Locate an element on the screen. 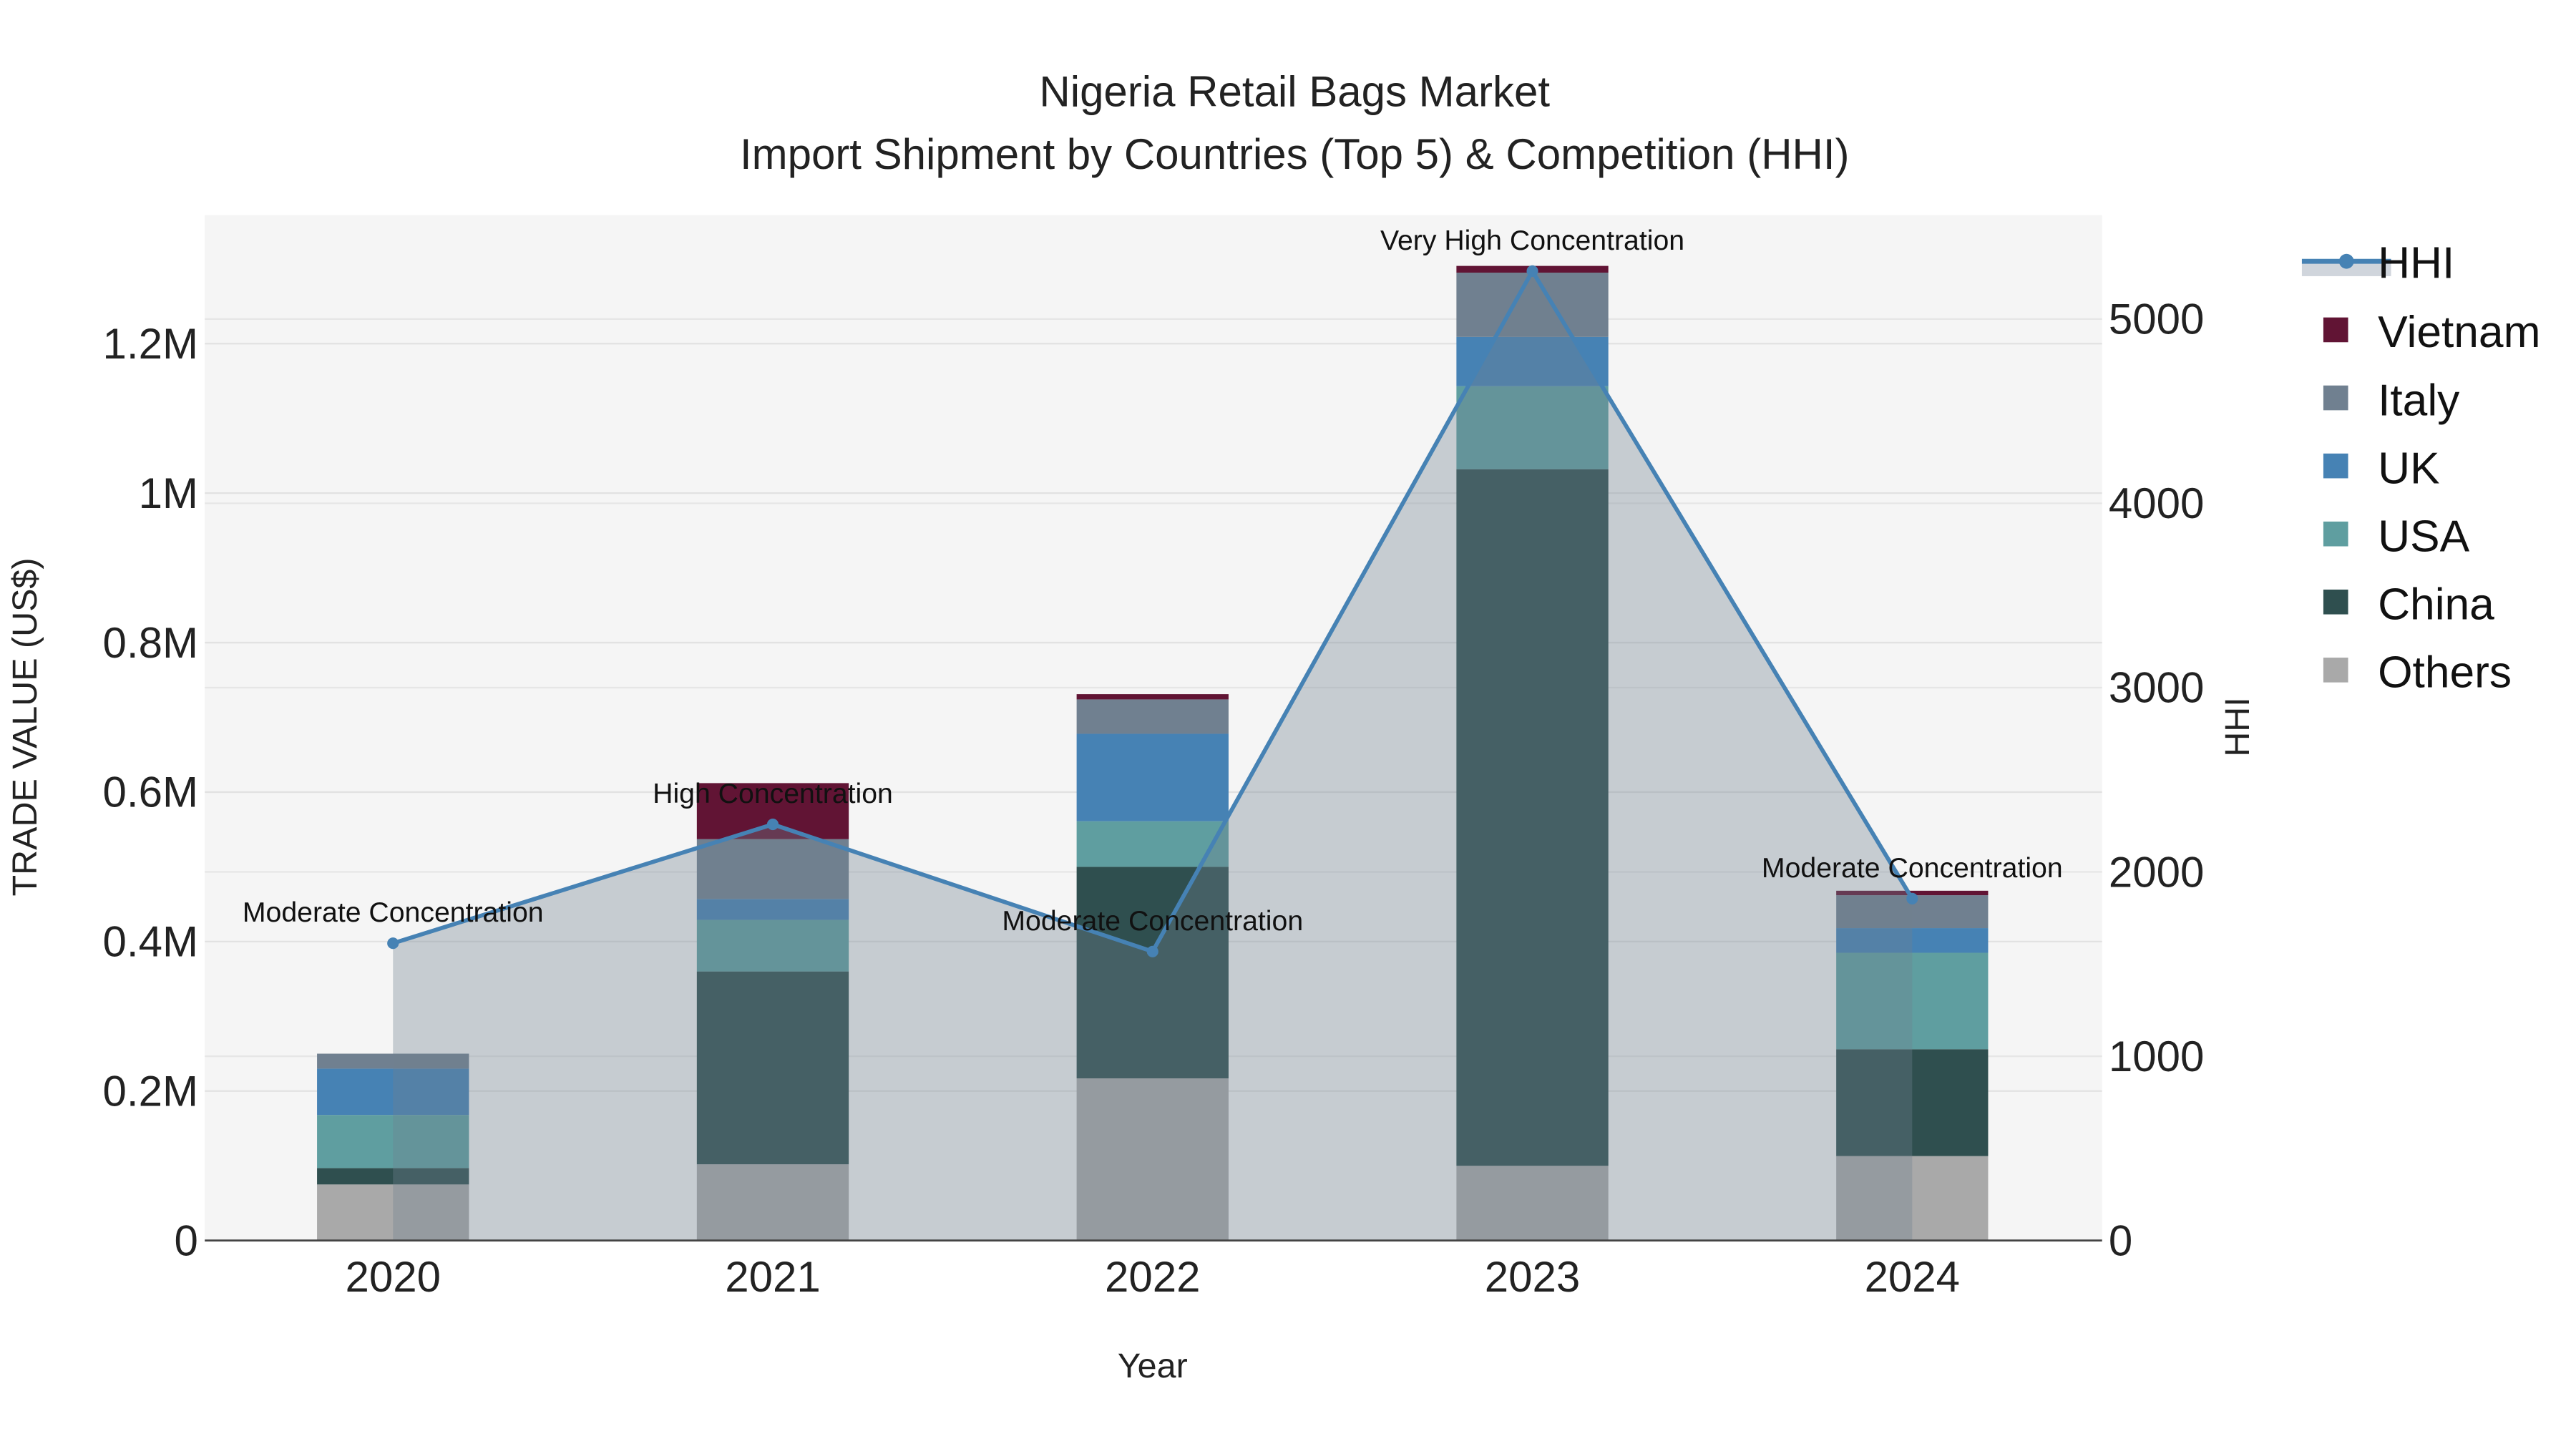  legend-swatch-usa is located at coordinates (2335, 534).